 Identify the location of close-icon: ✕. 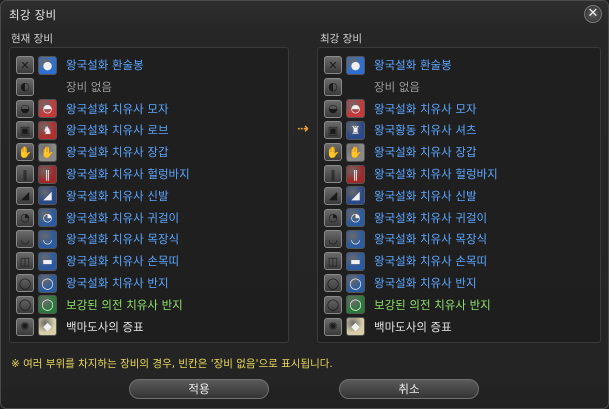
(593, 14).